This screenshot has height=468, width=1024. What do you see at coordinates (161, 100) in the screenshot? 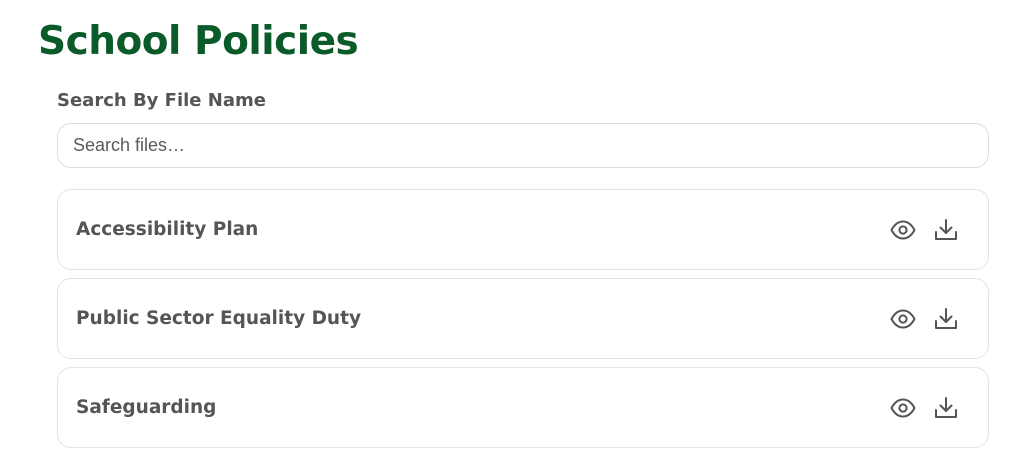
I see `search-label: Search By File Name` at bounding box center [161, 100].